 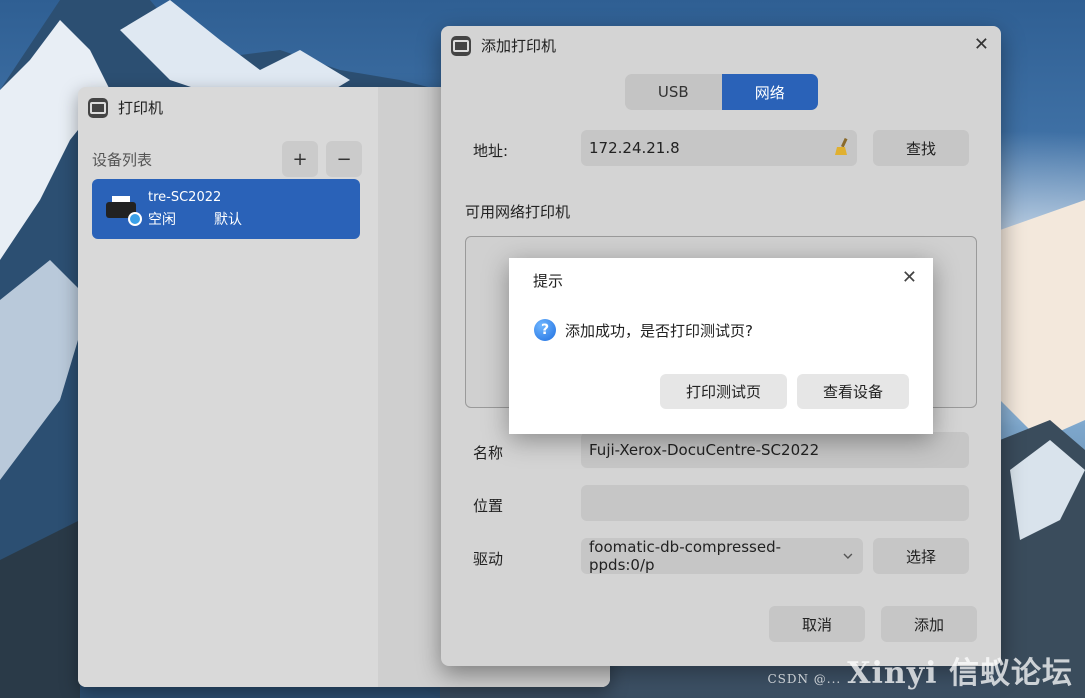 I want to click on driver-select: foomatic-db-compressed-ppds:0/p, so click(x=722, y=556).